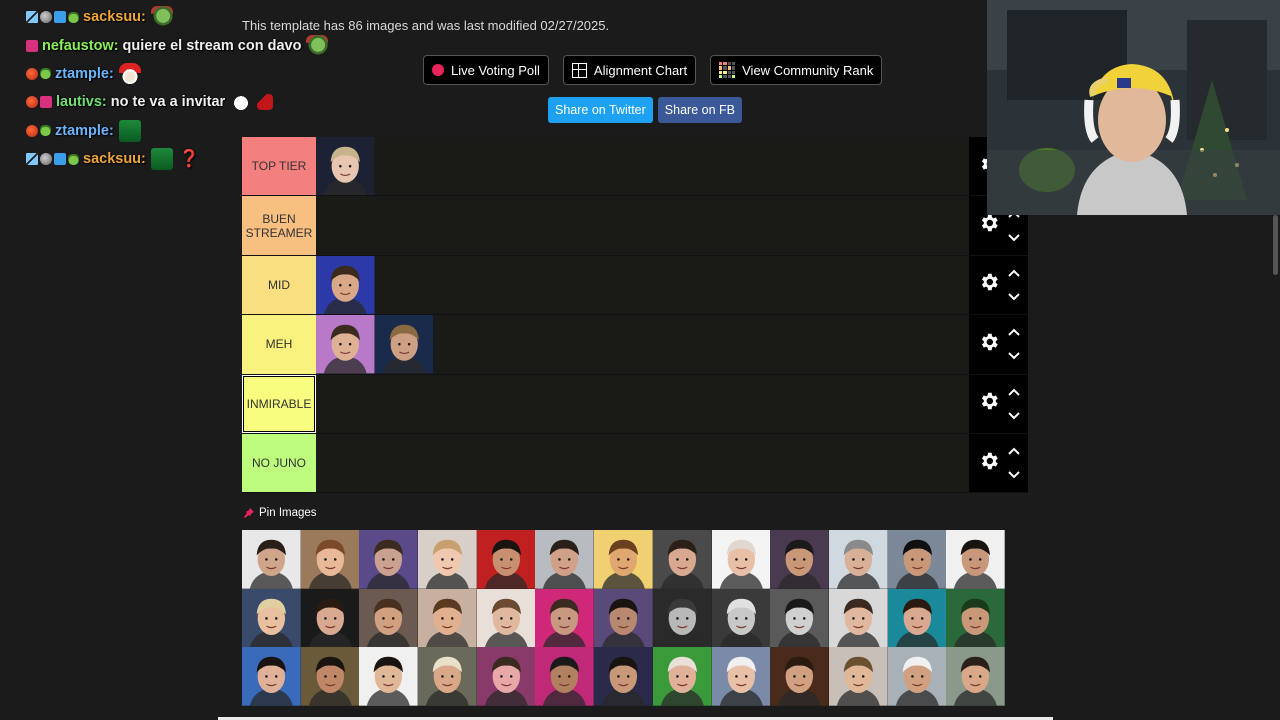  Describe the element at coordinates (1275, 467) in the screenshot. I see `page-scrollbar` at that location.